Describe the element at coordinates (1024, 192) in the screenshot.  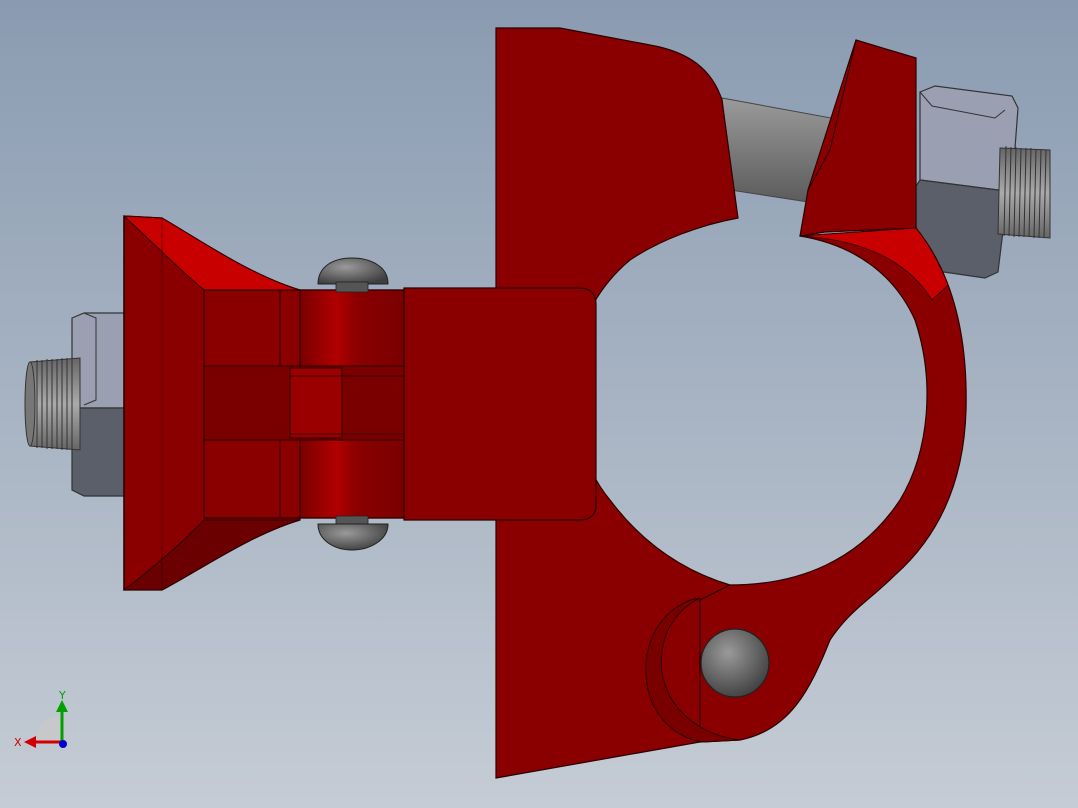
I see `upper-bolt-thread` at that location.